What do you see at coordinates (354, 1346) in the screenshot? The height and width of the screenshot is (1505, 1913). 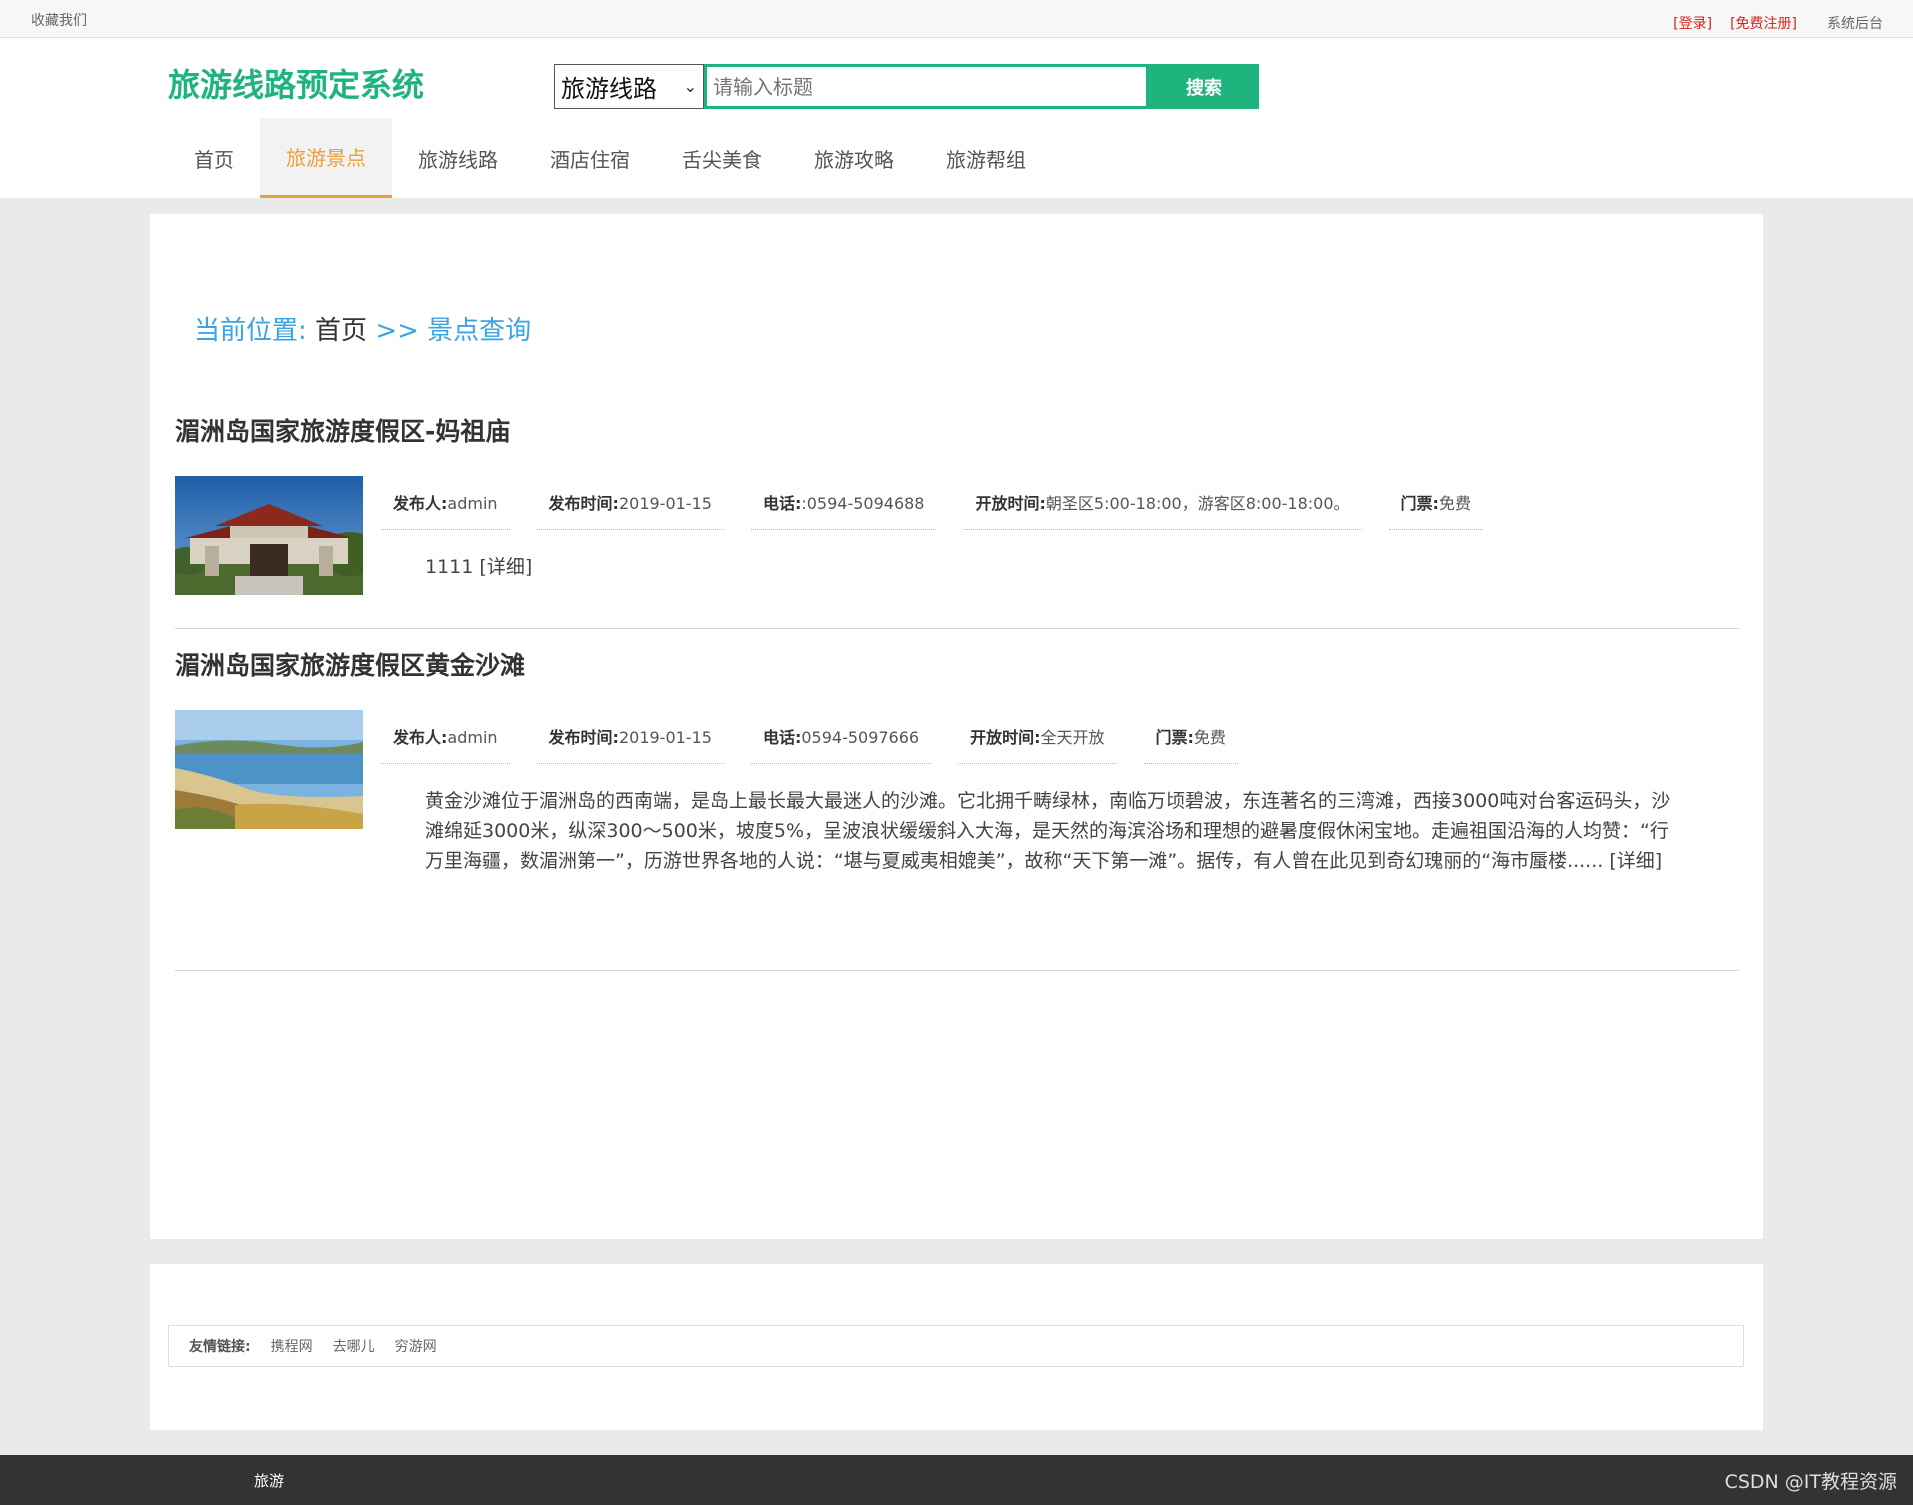 I see `link-qunar: 去哪儿` at bounding box center [354, 1346].